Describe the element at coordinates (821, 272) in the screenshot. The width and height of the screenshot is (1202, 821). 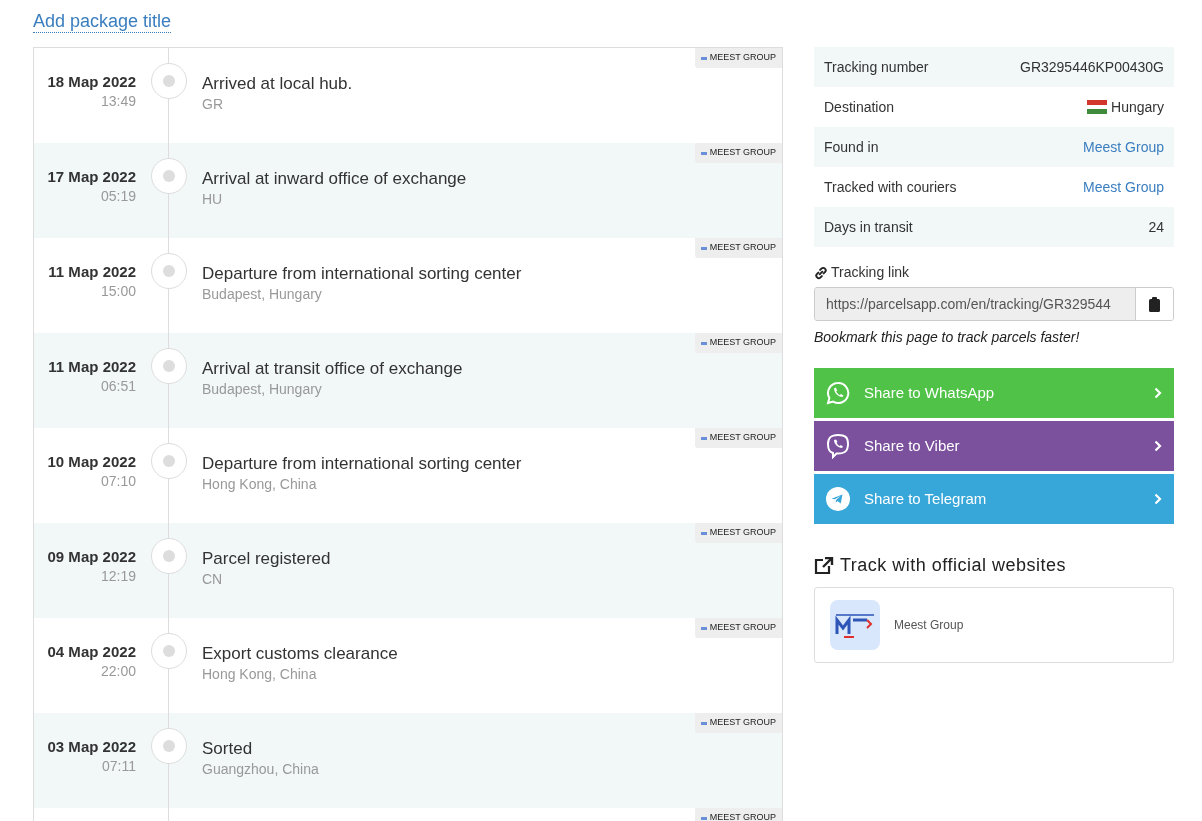
I see `link-icon` at that location.